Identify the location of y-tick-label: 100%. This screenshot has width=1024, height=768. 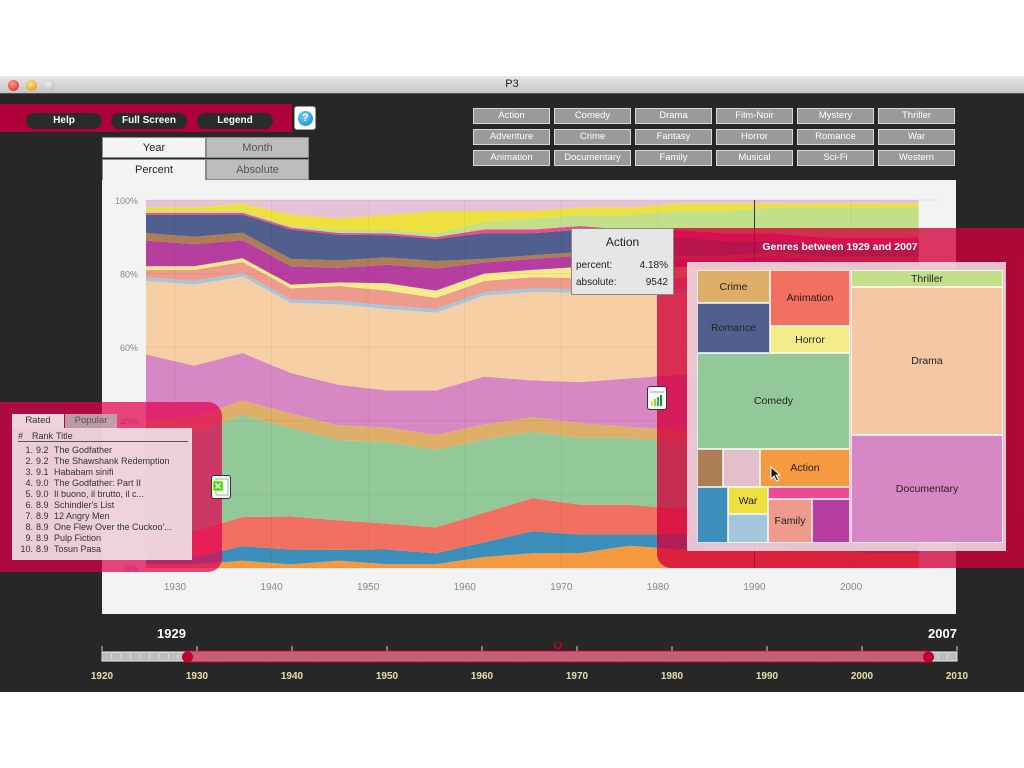
(126, 201).